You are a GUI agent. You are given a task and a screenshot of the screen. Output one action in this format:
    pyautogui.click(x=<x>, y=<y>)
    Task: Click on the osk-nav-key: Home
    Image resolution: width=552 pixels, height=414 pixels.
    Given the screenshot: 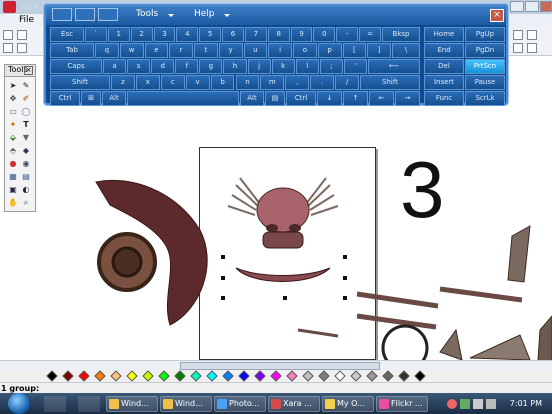 What is the action you would take?
    pyautogui.click(x=444, y=34)
    